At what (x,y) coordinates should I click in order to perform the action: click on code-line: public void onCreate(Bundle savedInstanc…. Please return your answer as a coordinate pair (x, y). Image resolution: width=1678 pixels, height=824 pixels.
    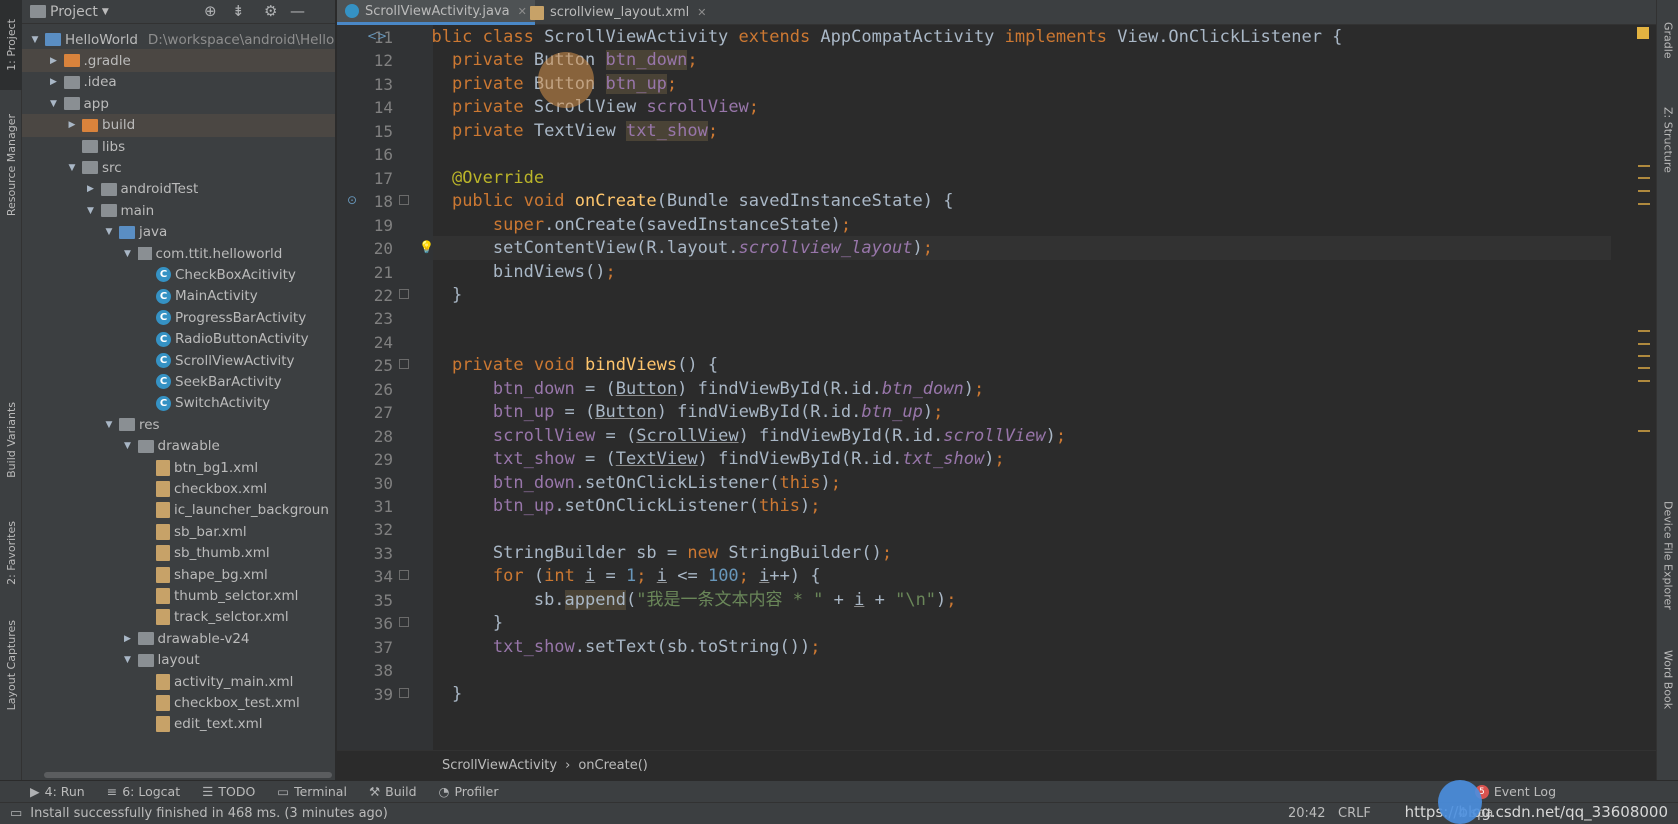
    Looking at the image, I should click on (1022, 201).